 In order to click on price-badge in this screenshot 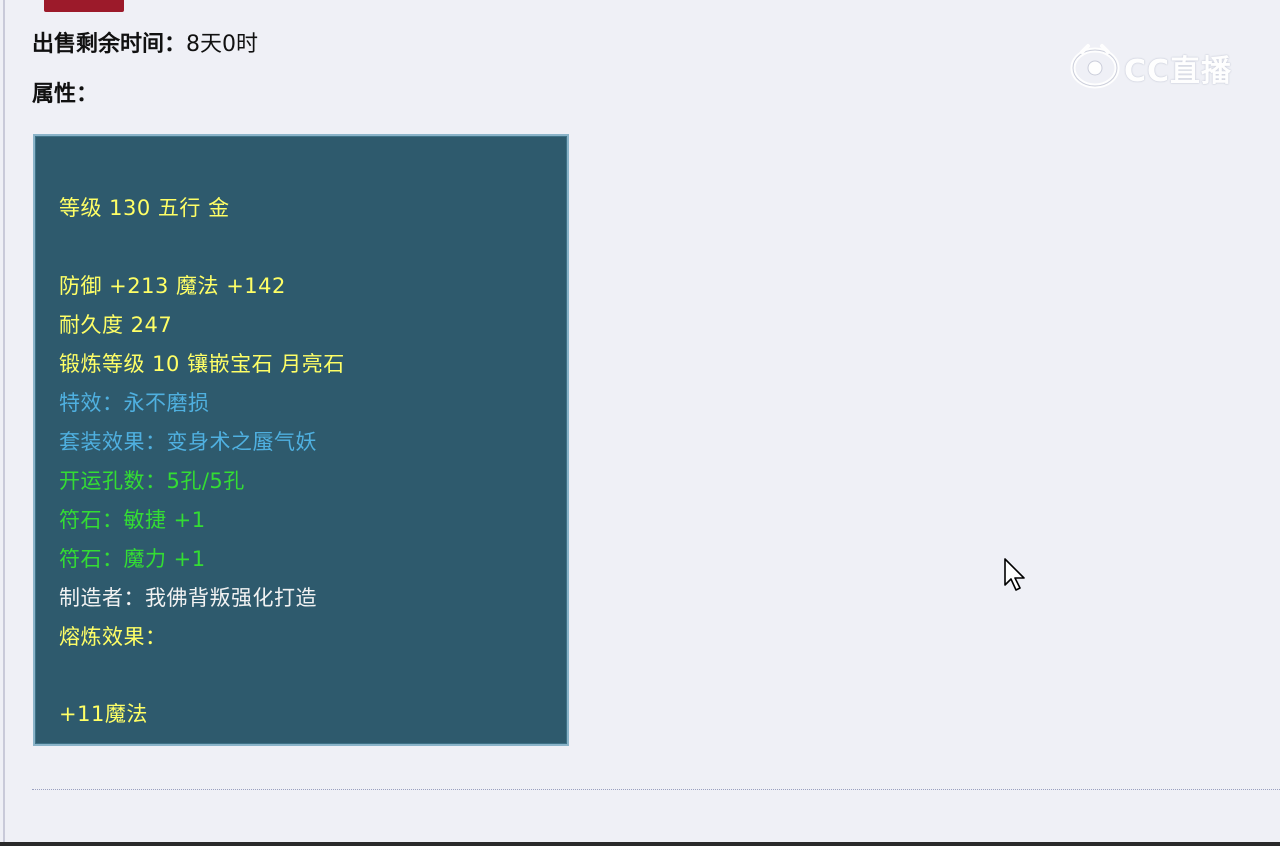, I will do `click(84, 6)`.